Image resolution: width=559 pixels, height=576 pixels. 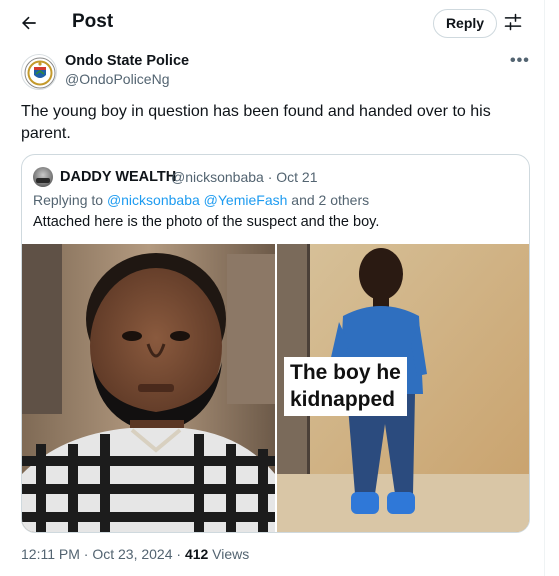 I want to click on views-count: 412, so click(x=196, y=554).